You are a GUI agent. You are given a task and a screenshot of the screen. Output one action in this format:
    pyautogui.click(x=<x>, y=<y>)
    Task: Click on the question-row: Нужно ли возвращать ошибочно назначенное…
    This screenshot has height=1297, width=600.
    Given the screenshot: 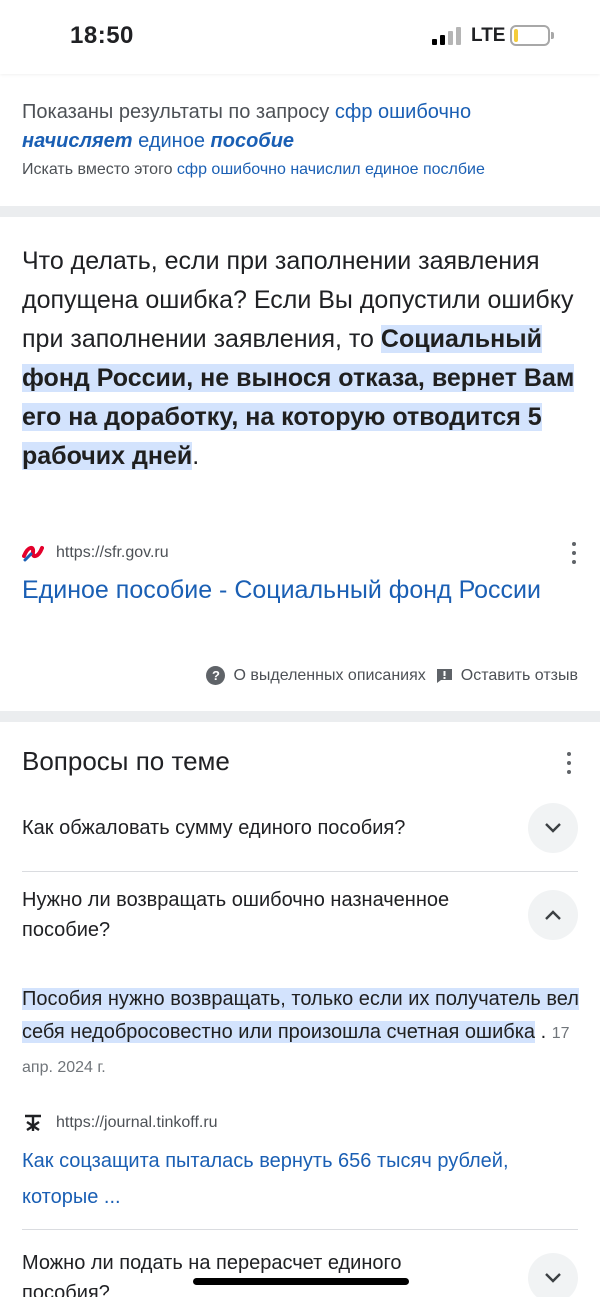 What is the action you would take?
    pyautogui.click(x=300, y=915)
    